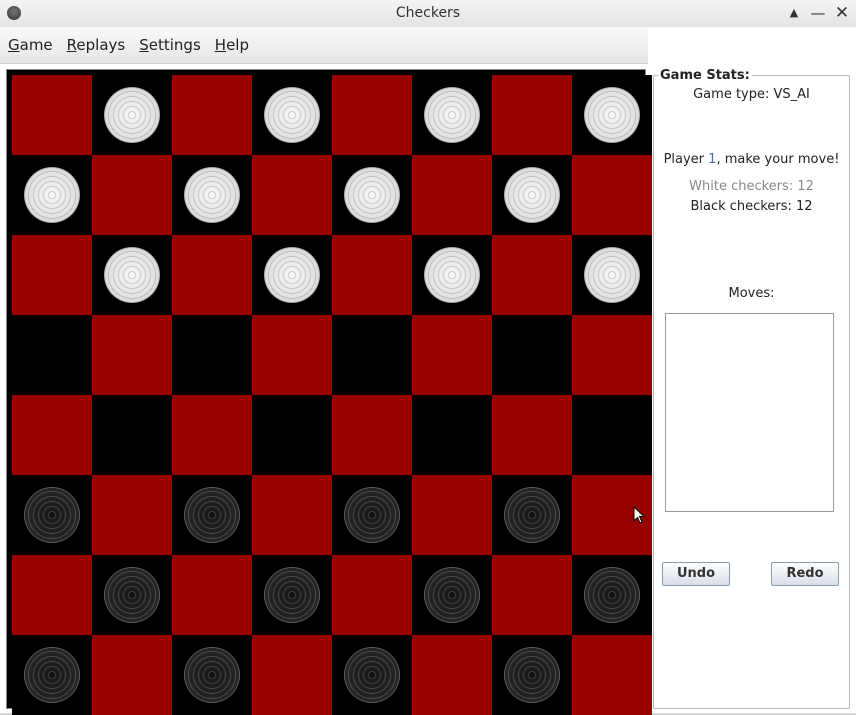 This screenshot has height=715, width=856. Describe the element at coordinates (842, 13) in the screenshot. I see `close-icon: ✕` at that location.